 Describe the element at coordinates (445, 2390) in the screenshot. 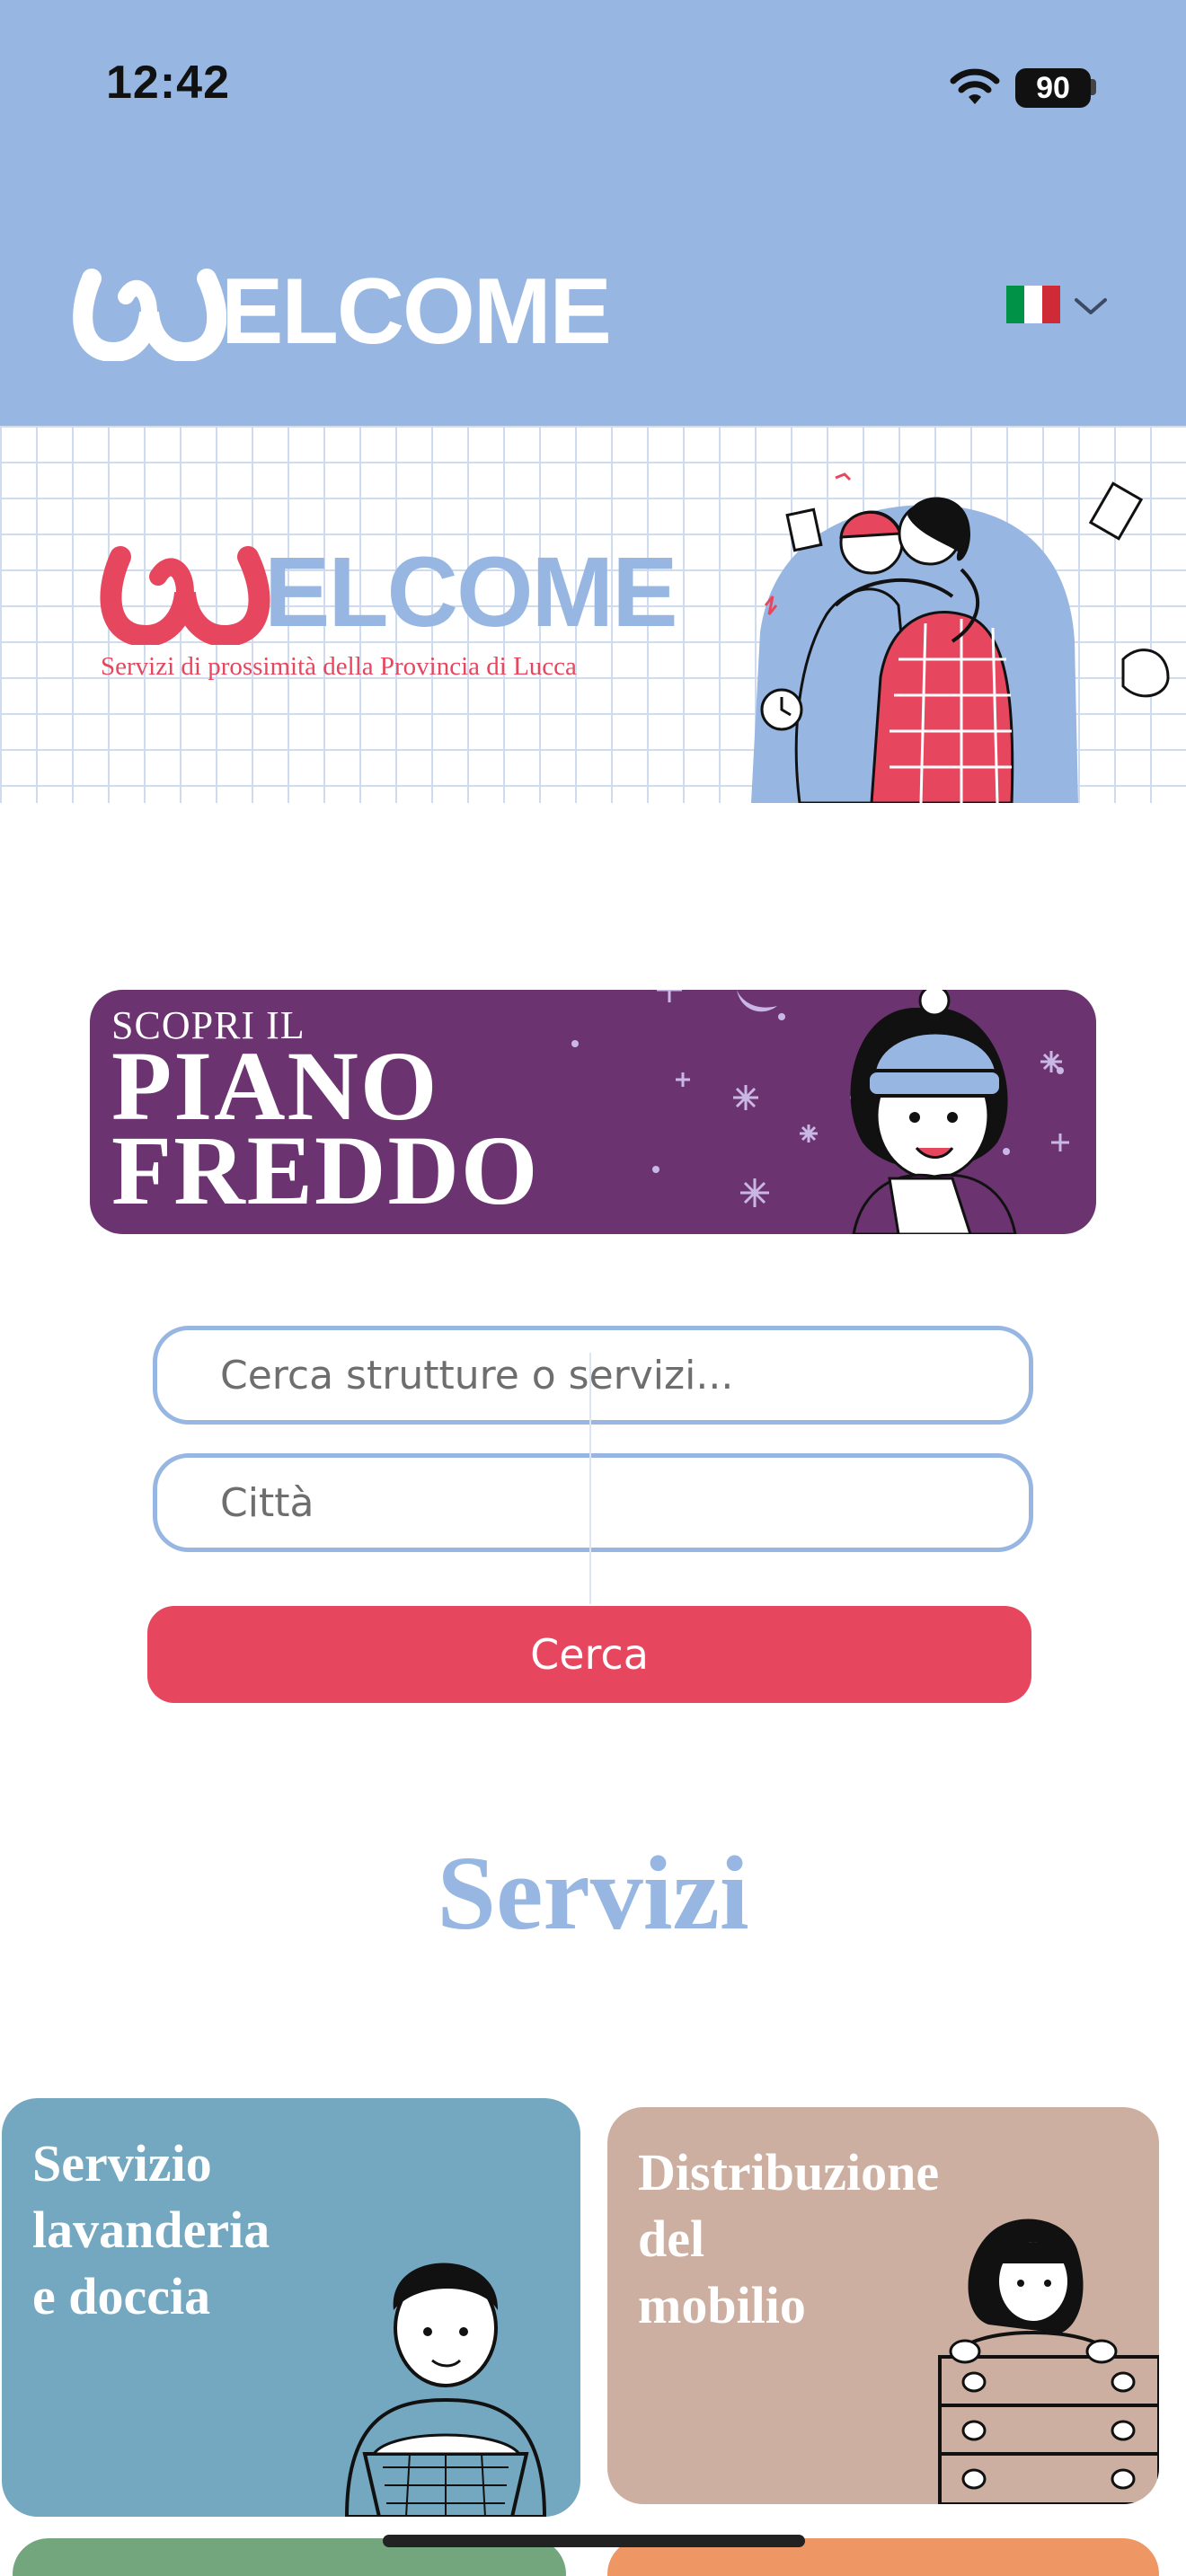

I see `laundry-person-illustration` at that location.